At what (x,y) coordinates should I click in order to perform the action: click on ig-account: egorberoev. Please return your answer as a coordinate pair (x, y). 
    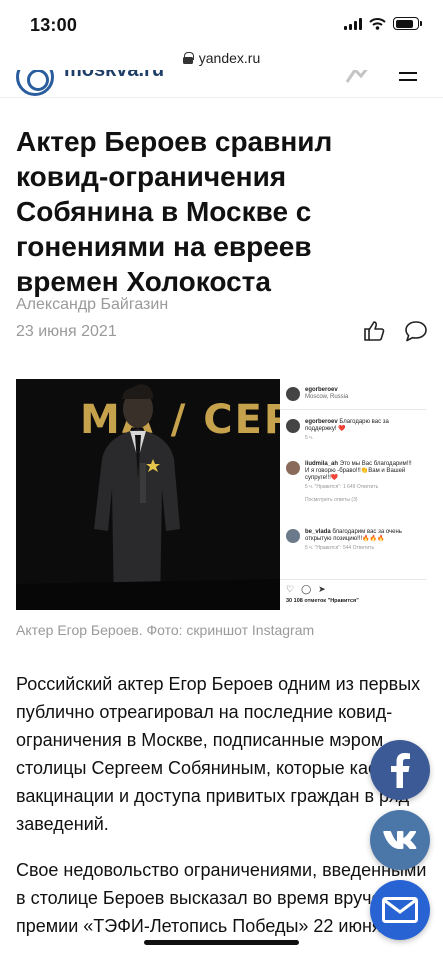
    Looking at the image, I should click on (321, 390).